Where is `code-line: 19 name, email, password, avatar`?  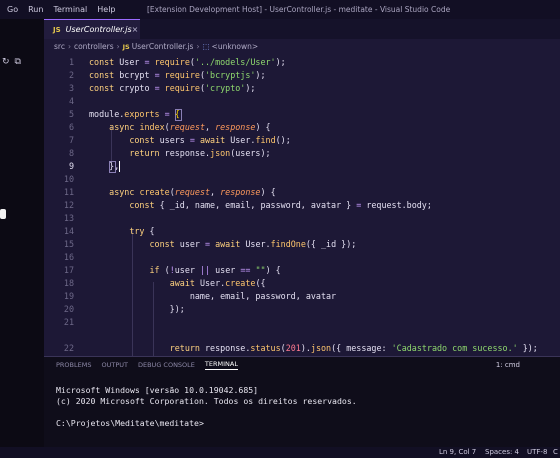
code-line: 19 name, email, password, avatar is located at coordinates (200, 296).